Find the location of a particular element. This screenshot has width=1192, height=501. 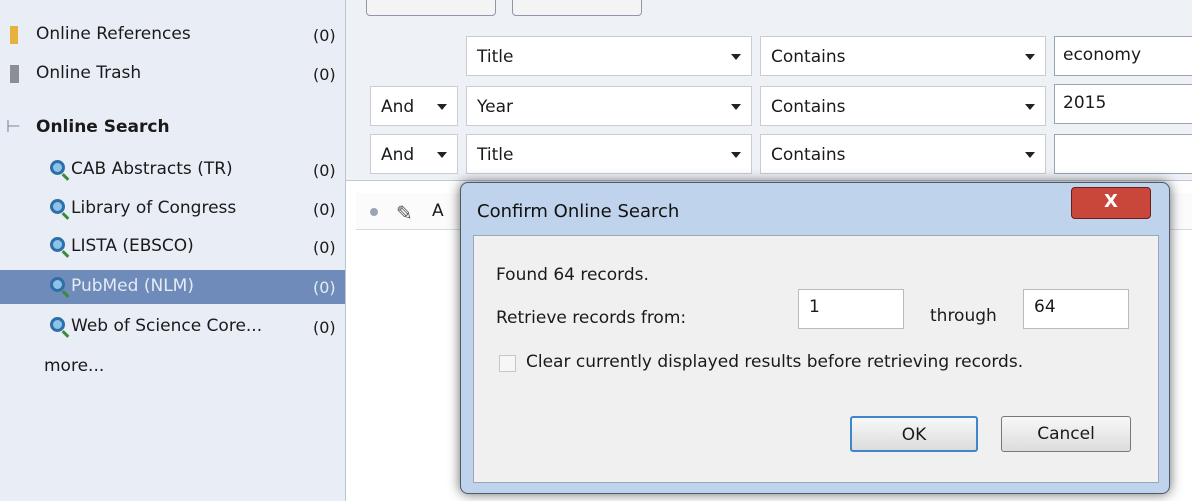

sidebar-item-pubmed: PubMed (NLM) (0) is located at coordinates (172, 287).